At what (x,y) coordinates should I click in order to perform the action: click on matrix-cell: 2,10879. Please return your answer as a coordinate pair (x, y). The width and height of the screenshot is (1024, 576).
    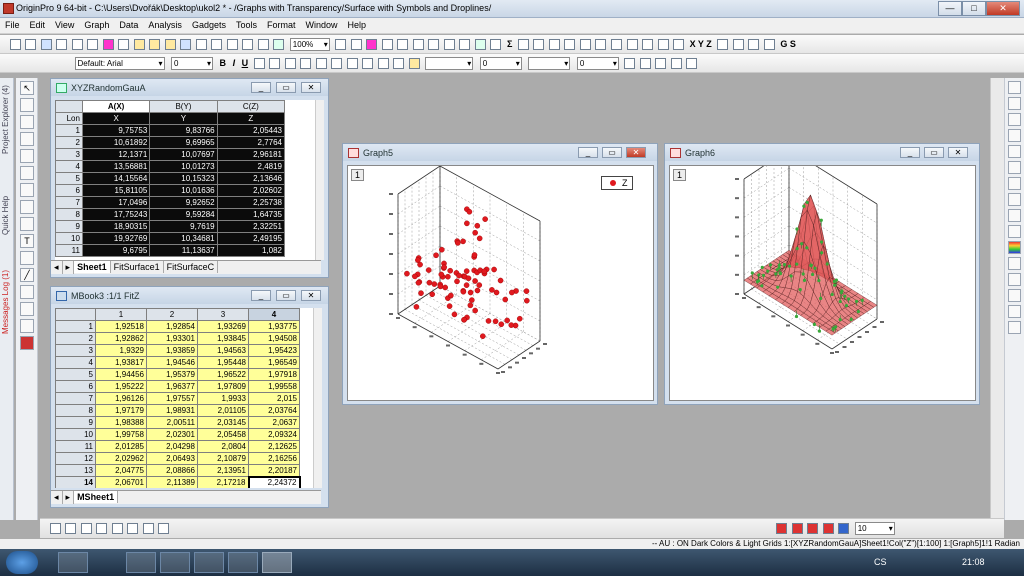
    Looking at the image, I should click on (223, 458).